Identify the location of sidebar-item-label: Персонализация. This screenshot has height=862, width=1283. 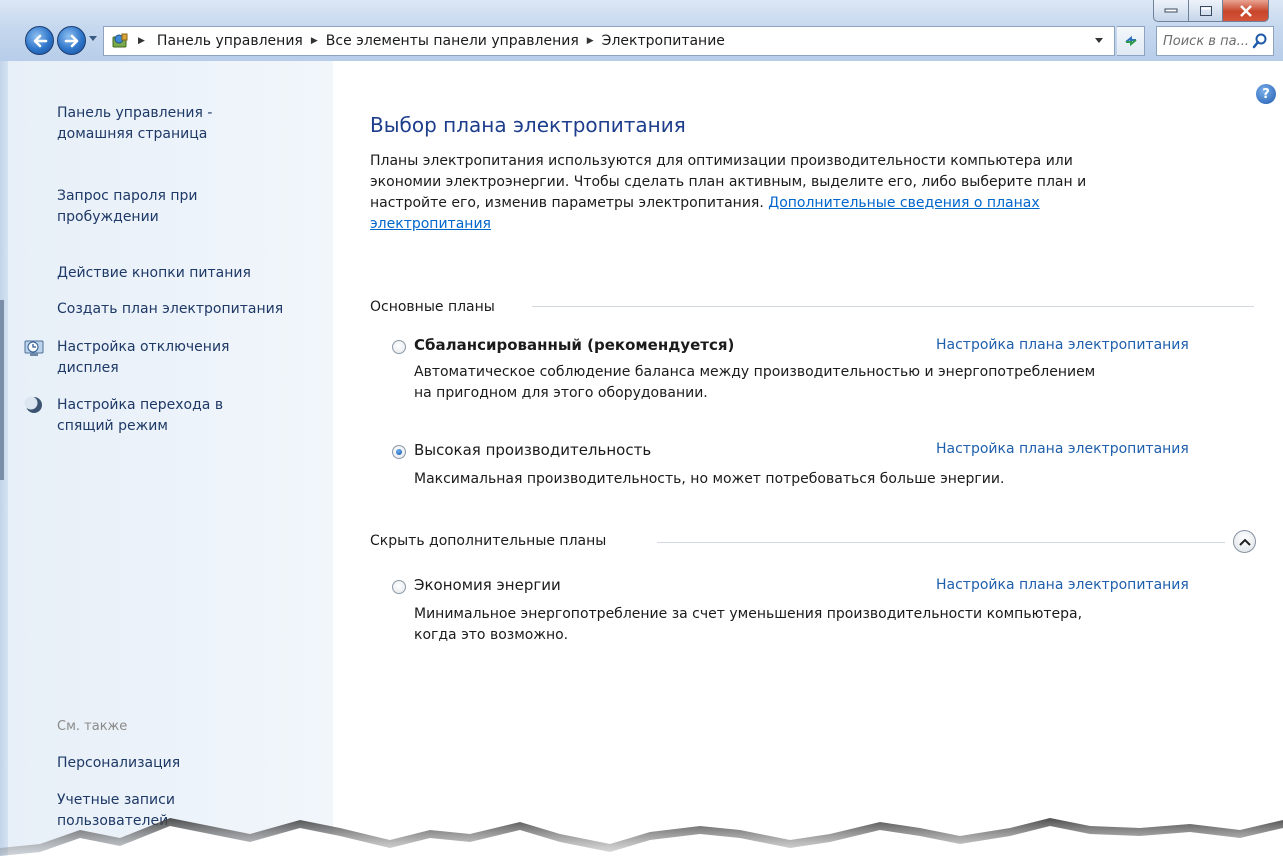
(119, 763).